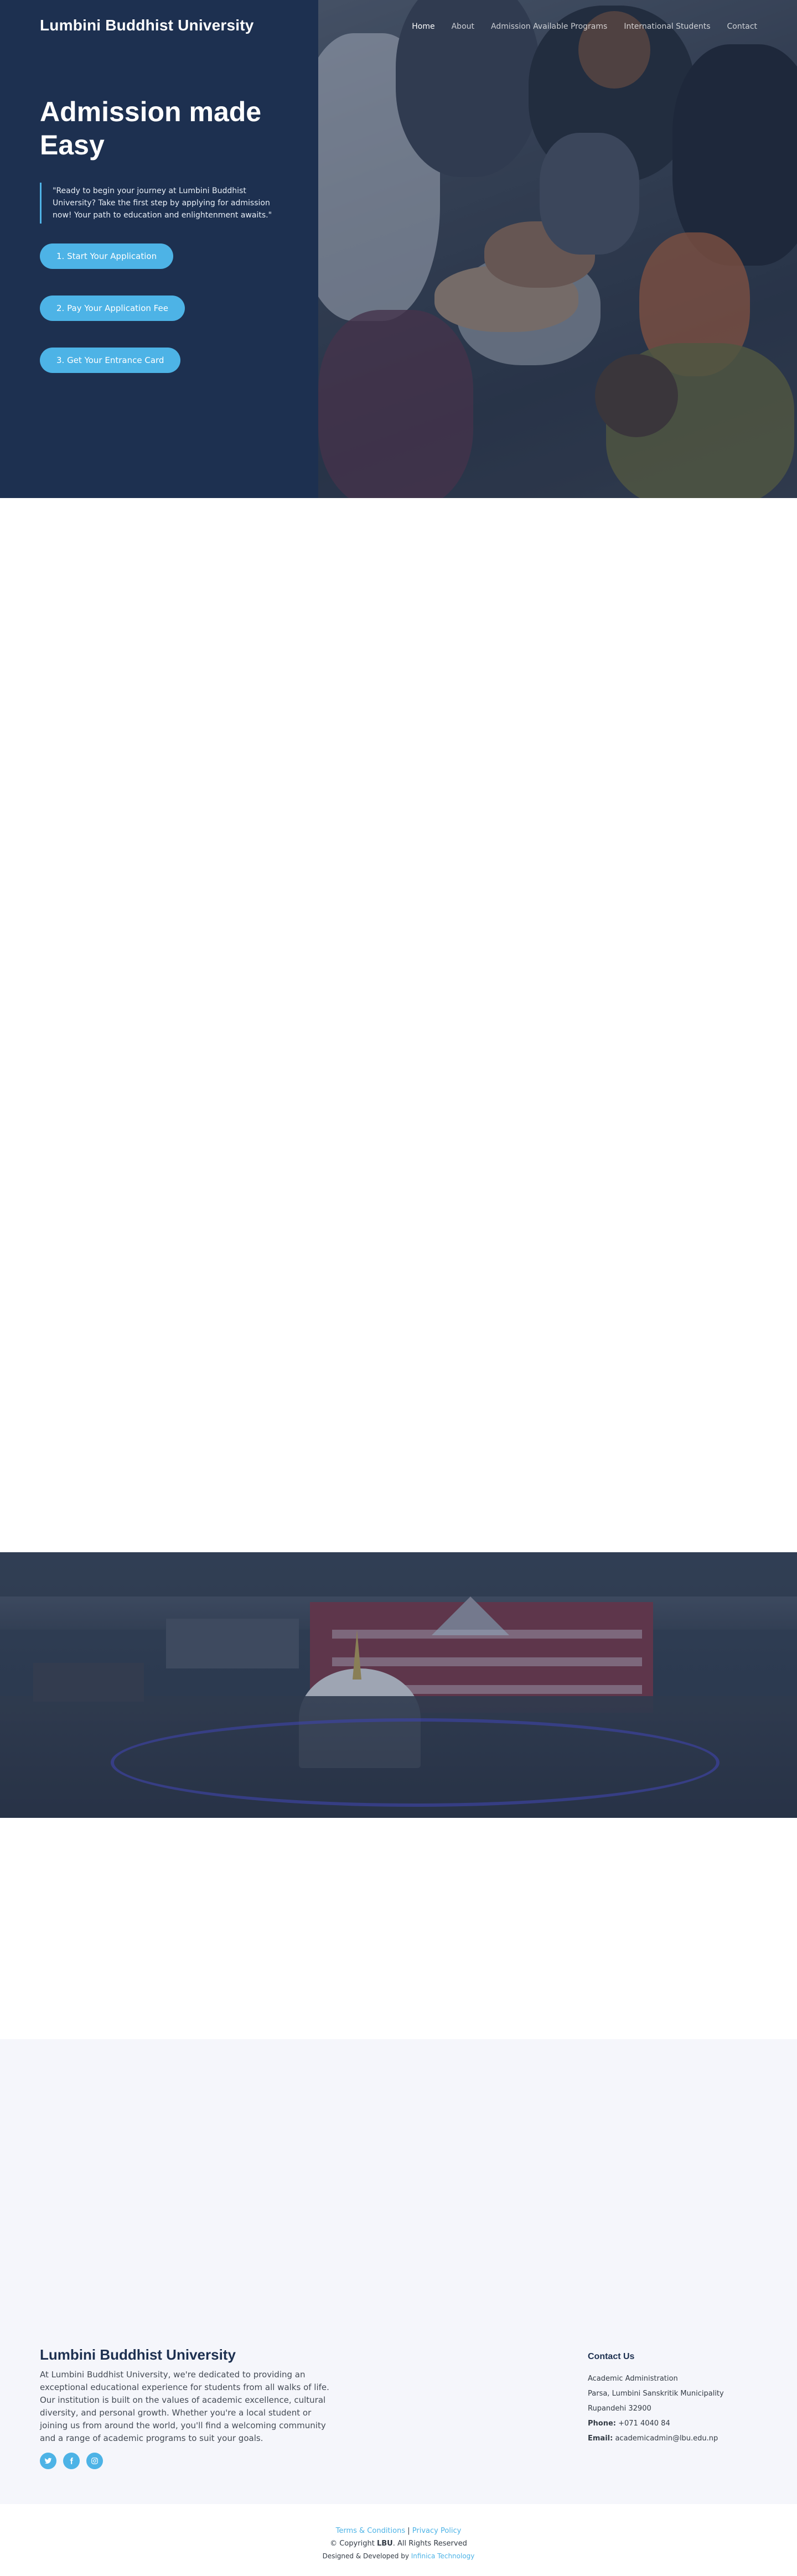  What do you see at coordinates (633, 2379) in the screenshot?
I see `contact-line-department: Academic Administration` at bounding box center [633, 2379].